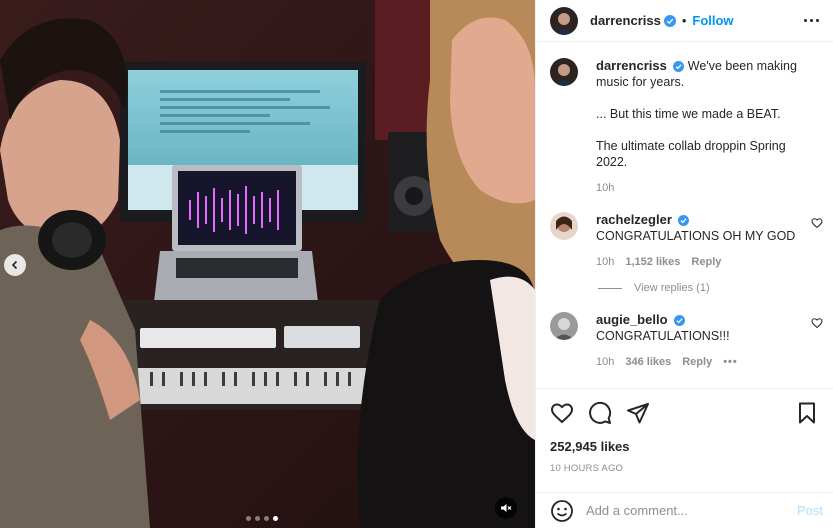  Describe the element at coordinates (811, 20) in the screenshot. I see `more-options-button` at that location.